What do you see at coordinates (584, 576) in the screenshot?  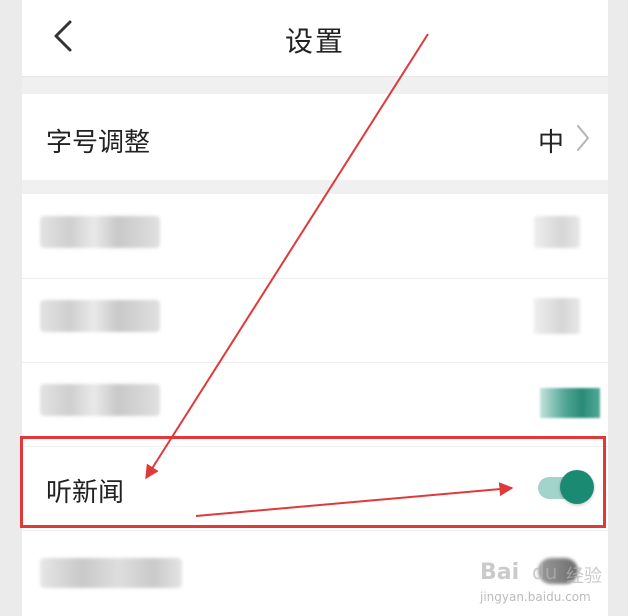 I see `watermark-cn: 经验` at bounding box center [584, 576].